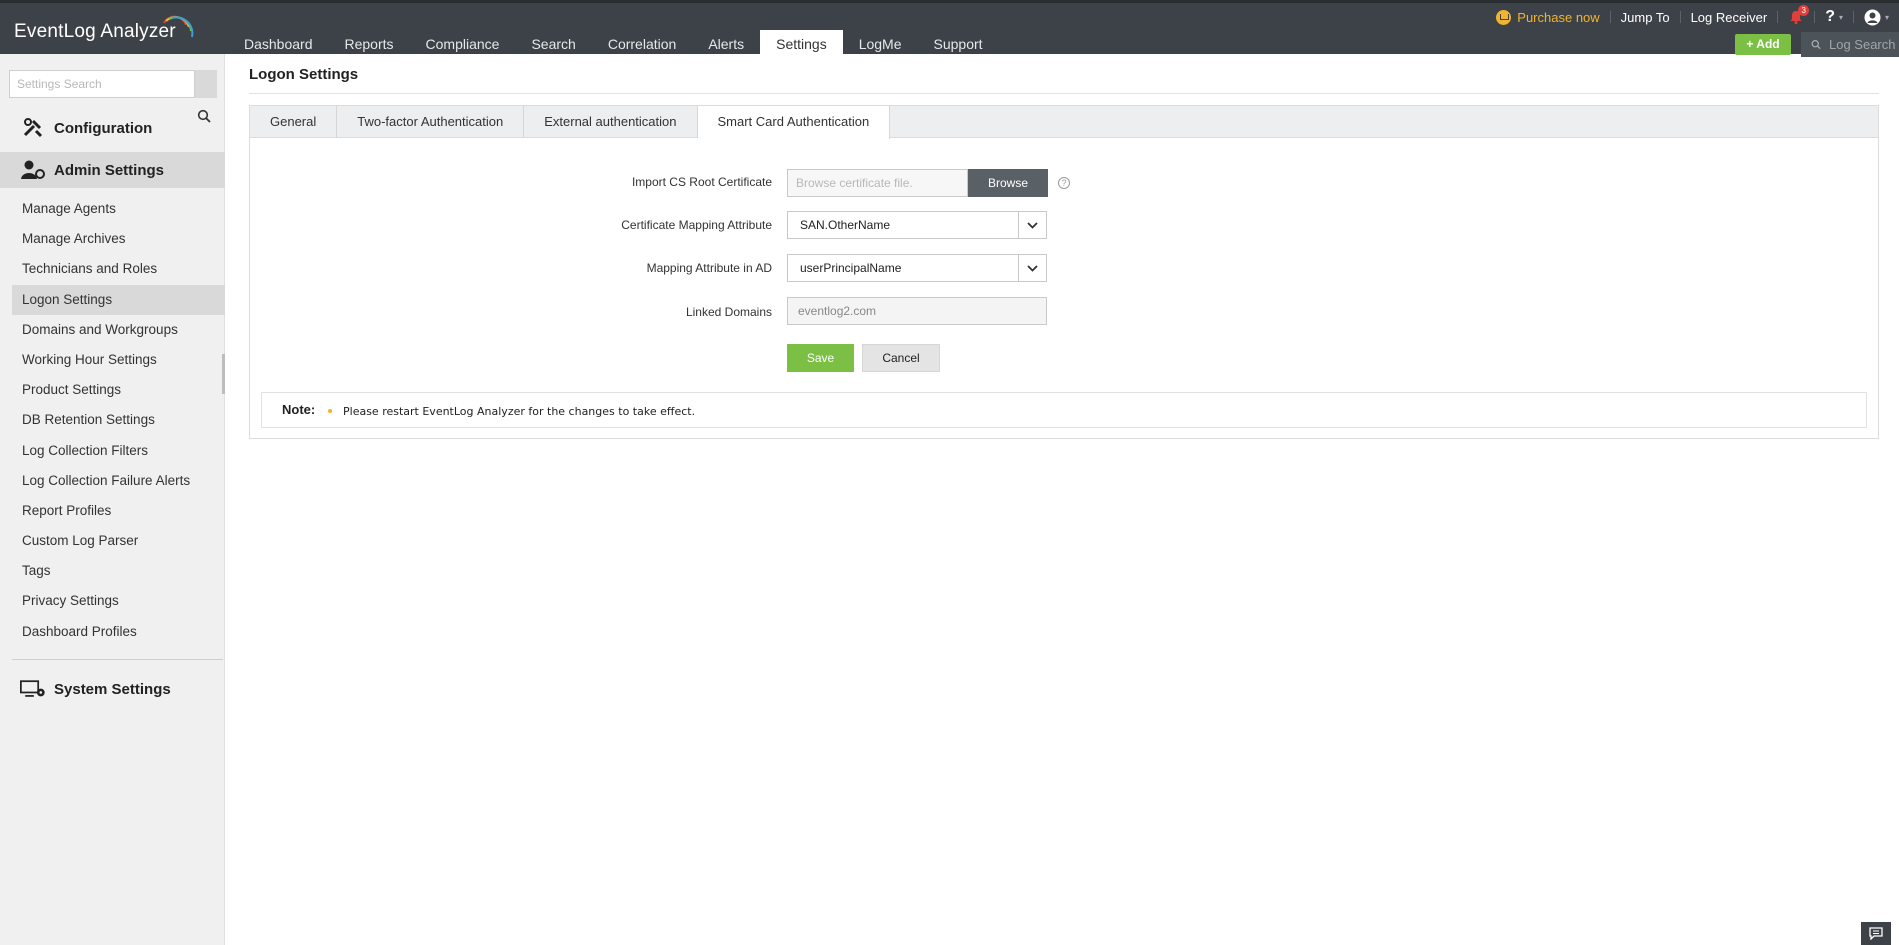  What do you see at coordinates (118, 269) in the screenshot?
I see `sidebar-item-technicians-and-roles: Technicians and Roles` at bounding box center [118, 269].